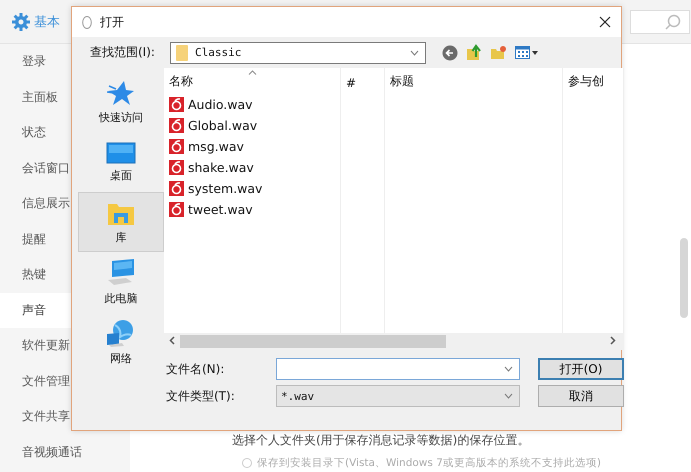 The width and height of the screenshot is (691, 472). I want to click on star-icon, so click(121, 93).